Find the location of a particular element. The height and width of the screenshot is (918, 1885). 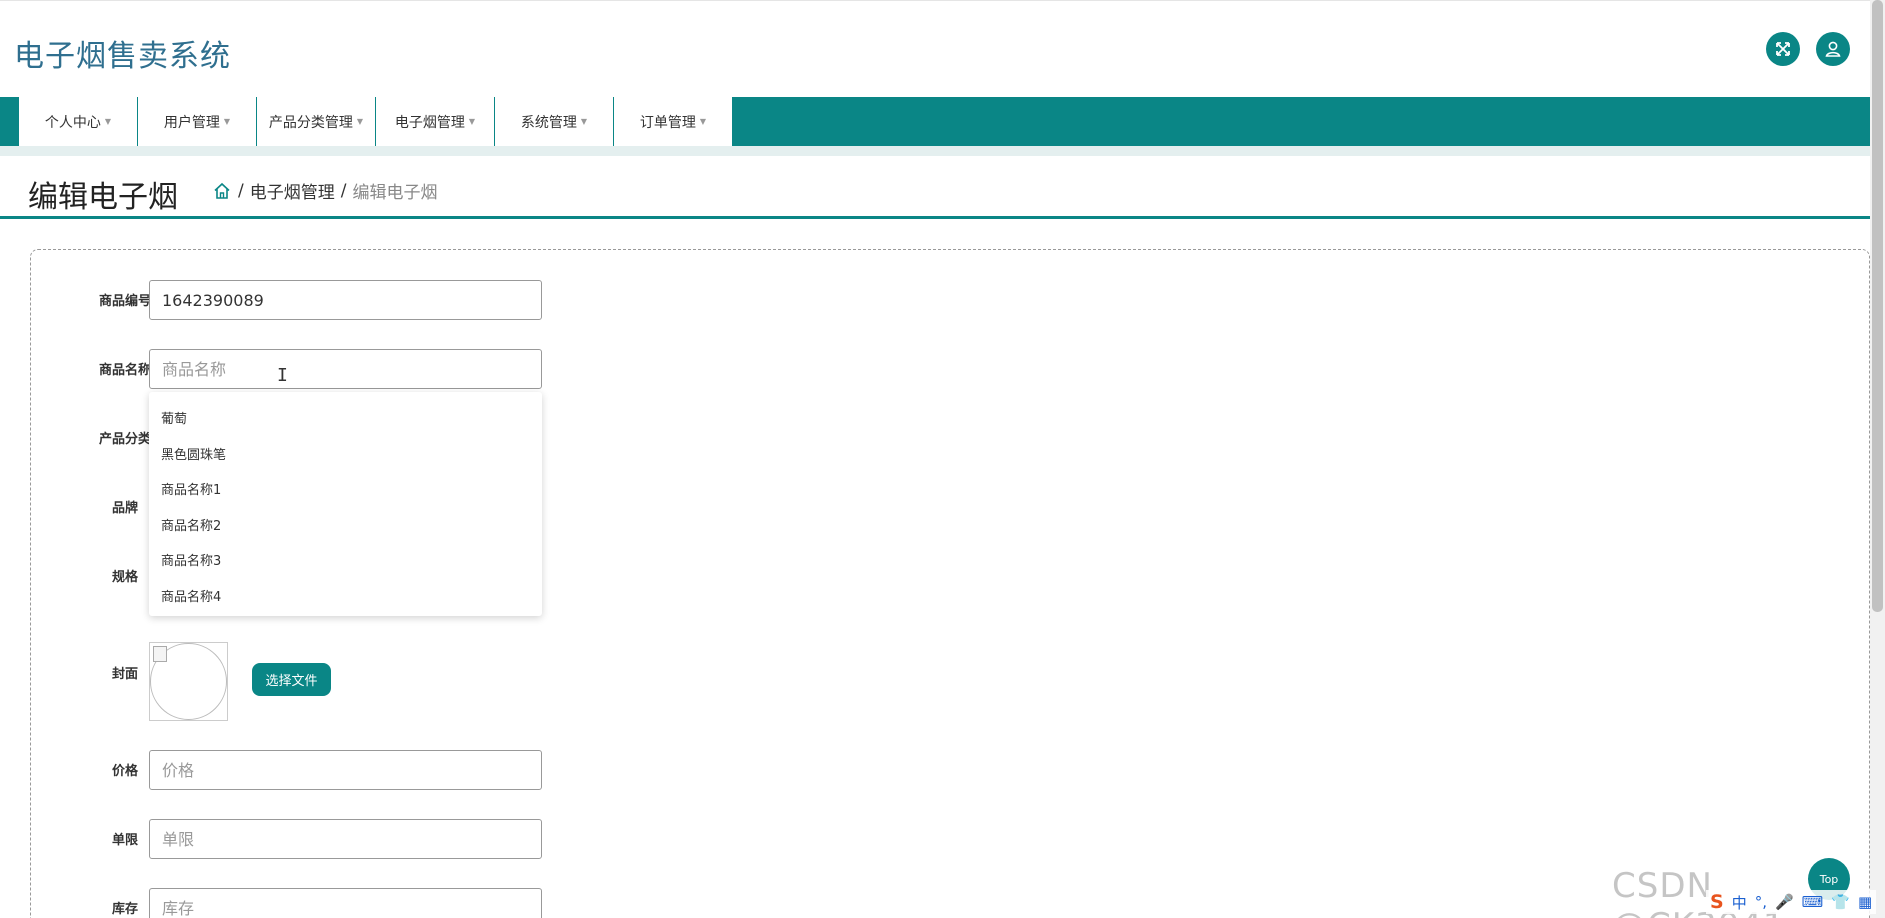

breadcrumb-current: 编辑电子烟 is located at coordinates (395, 193).